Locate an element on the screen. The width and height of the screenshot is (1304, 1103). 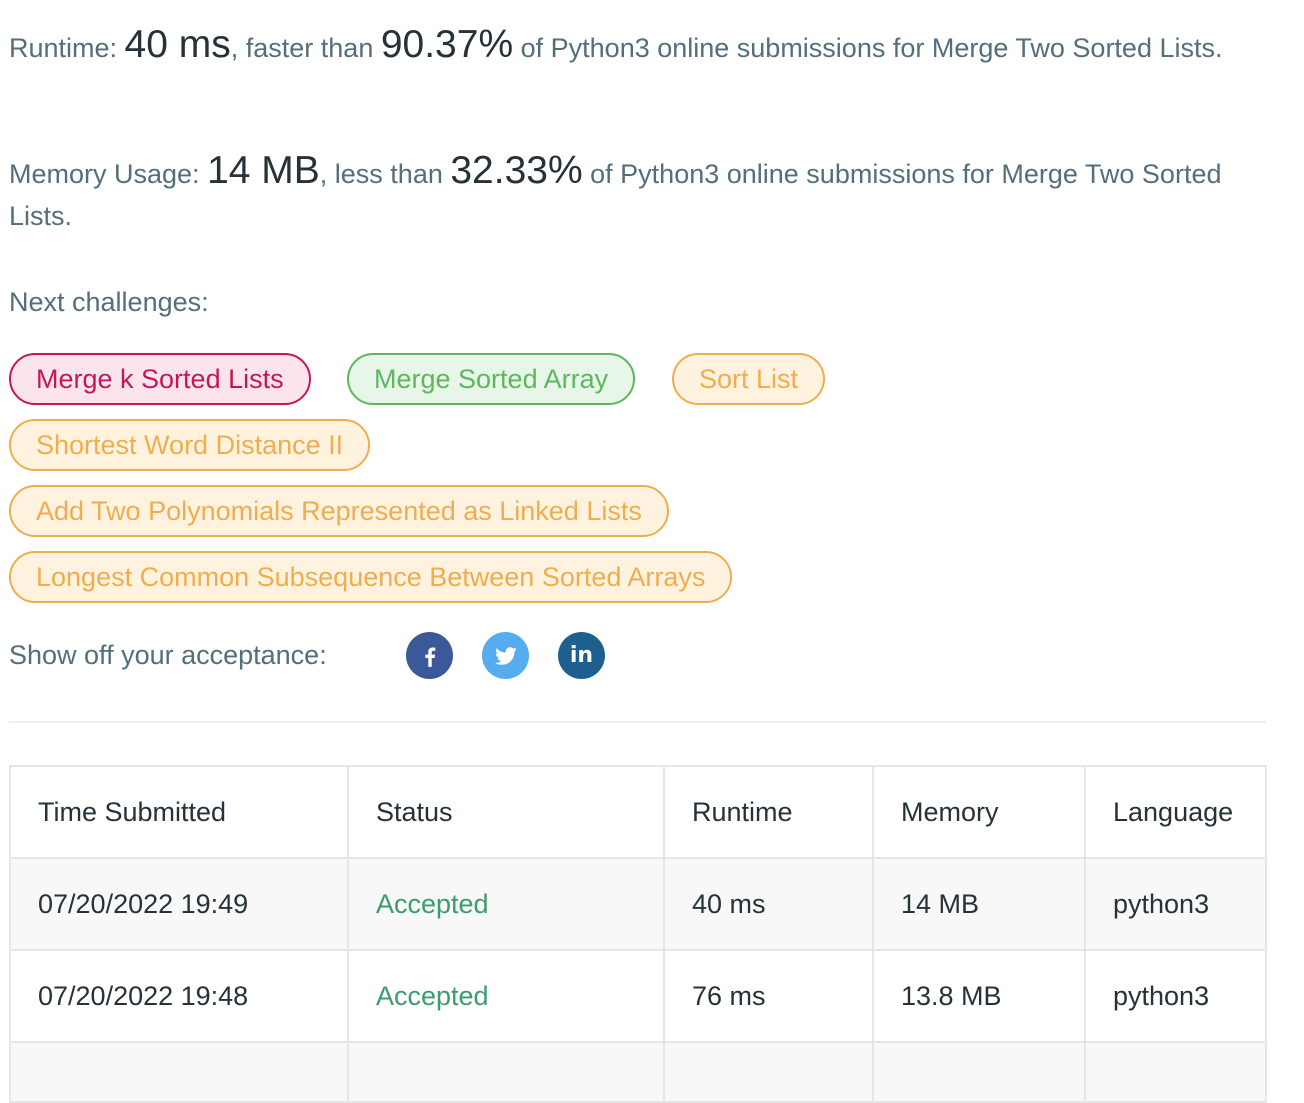
runtime-value: 40 ms is located at coordinates (177, 44).